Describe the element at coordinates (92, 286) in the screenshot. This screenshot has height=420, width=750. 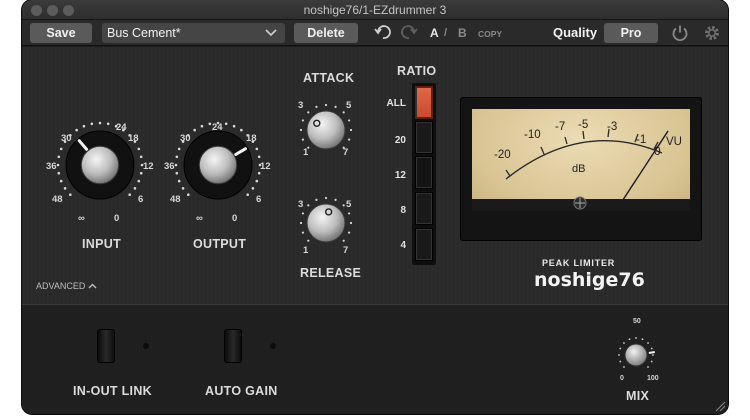
I see `chevron-up-icon` at that location.